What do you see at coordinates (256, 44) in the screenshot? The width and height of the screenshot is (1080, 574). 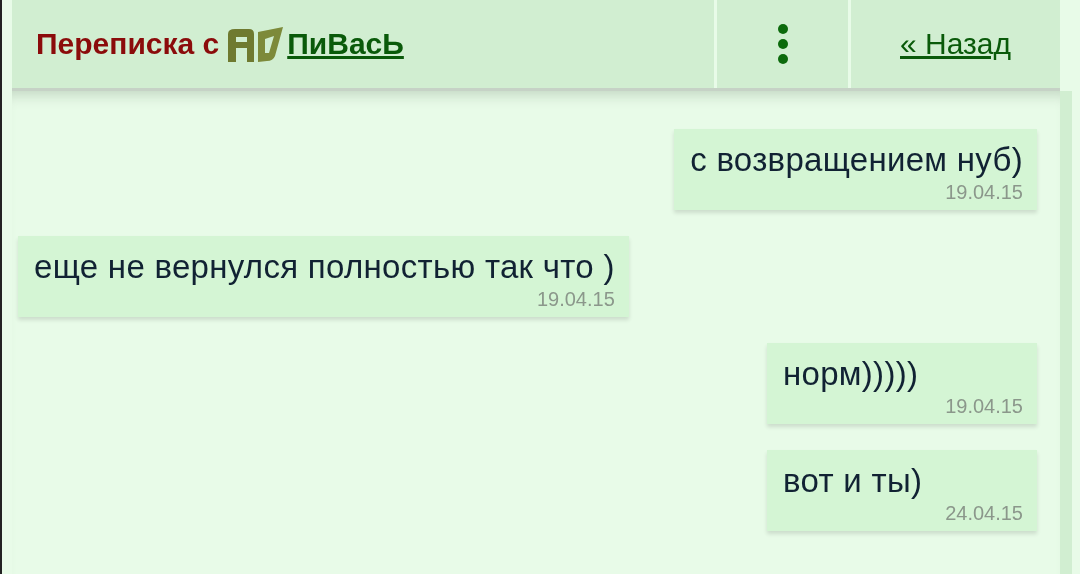 I see `logo-icon` at bounding box center [256, 44].